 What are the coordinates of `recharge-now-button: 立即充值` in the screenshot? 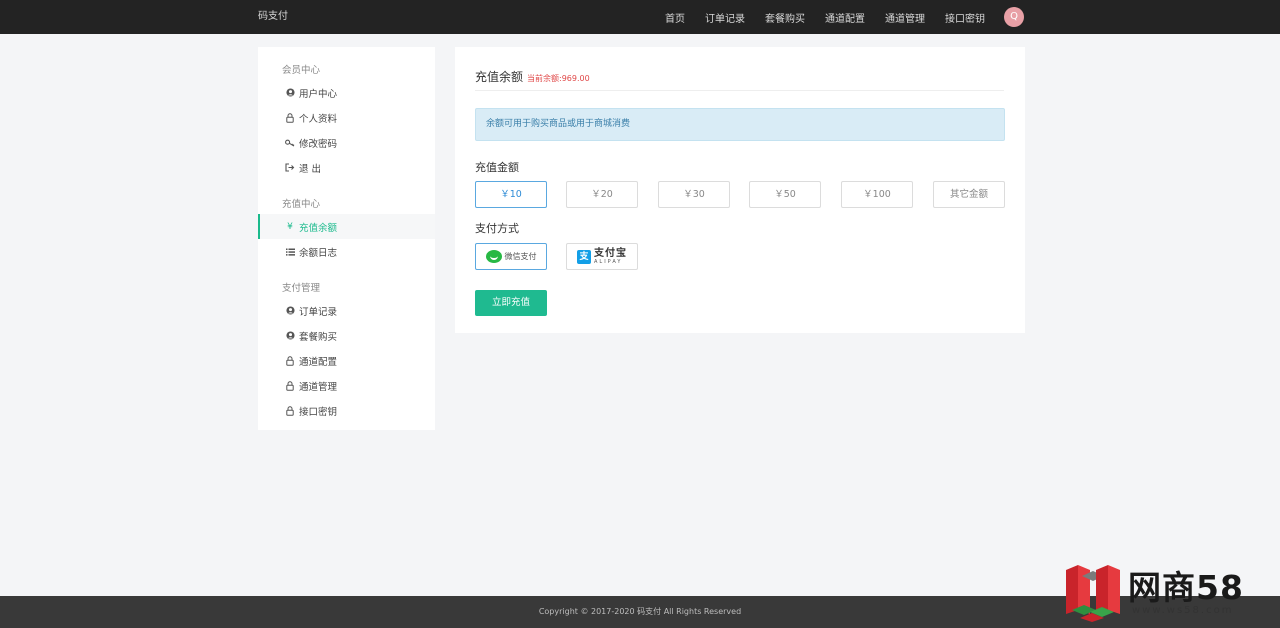 It's located at (511, 303).